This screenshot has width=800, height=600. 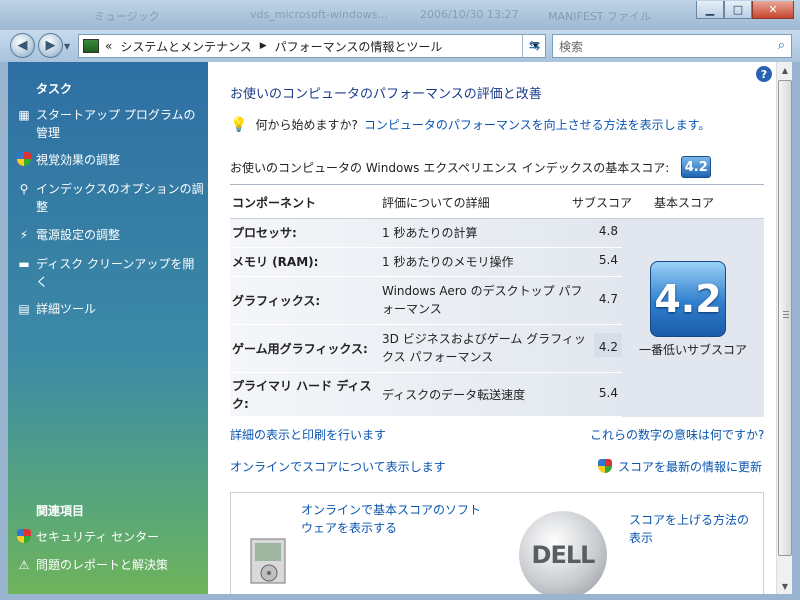 I want to click on sidebar-item-advanced-tools: ▤ 詳細ツール, so click(x=111, y=309).